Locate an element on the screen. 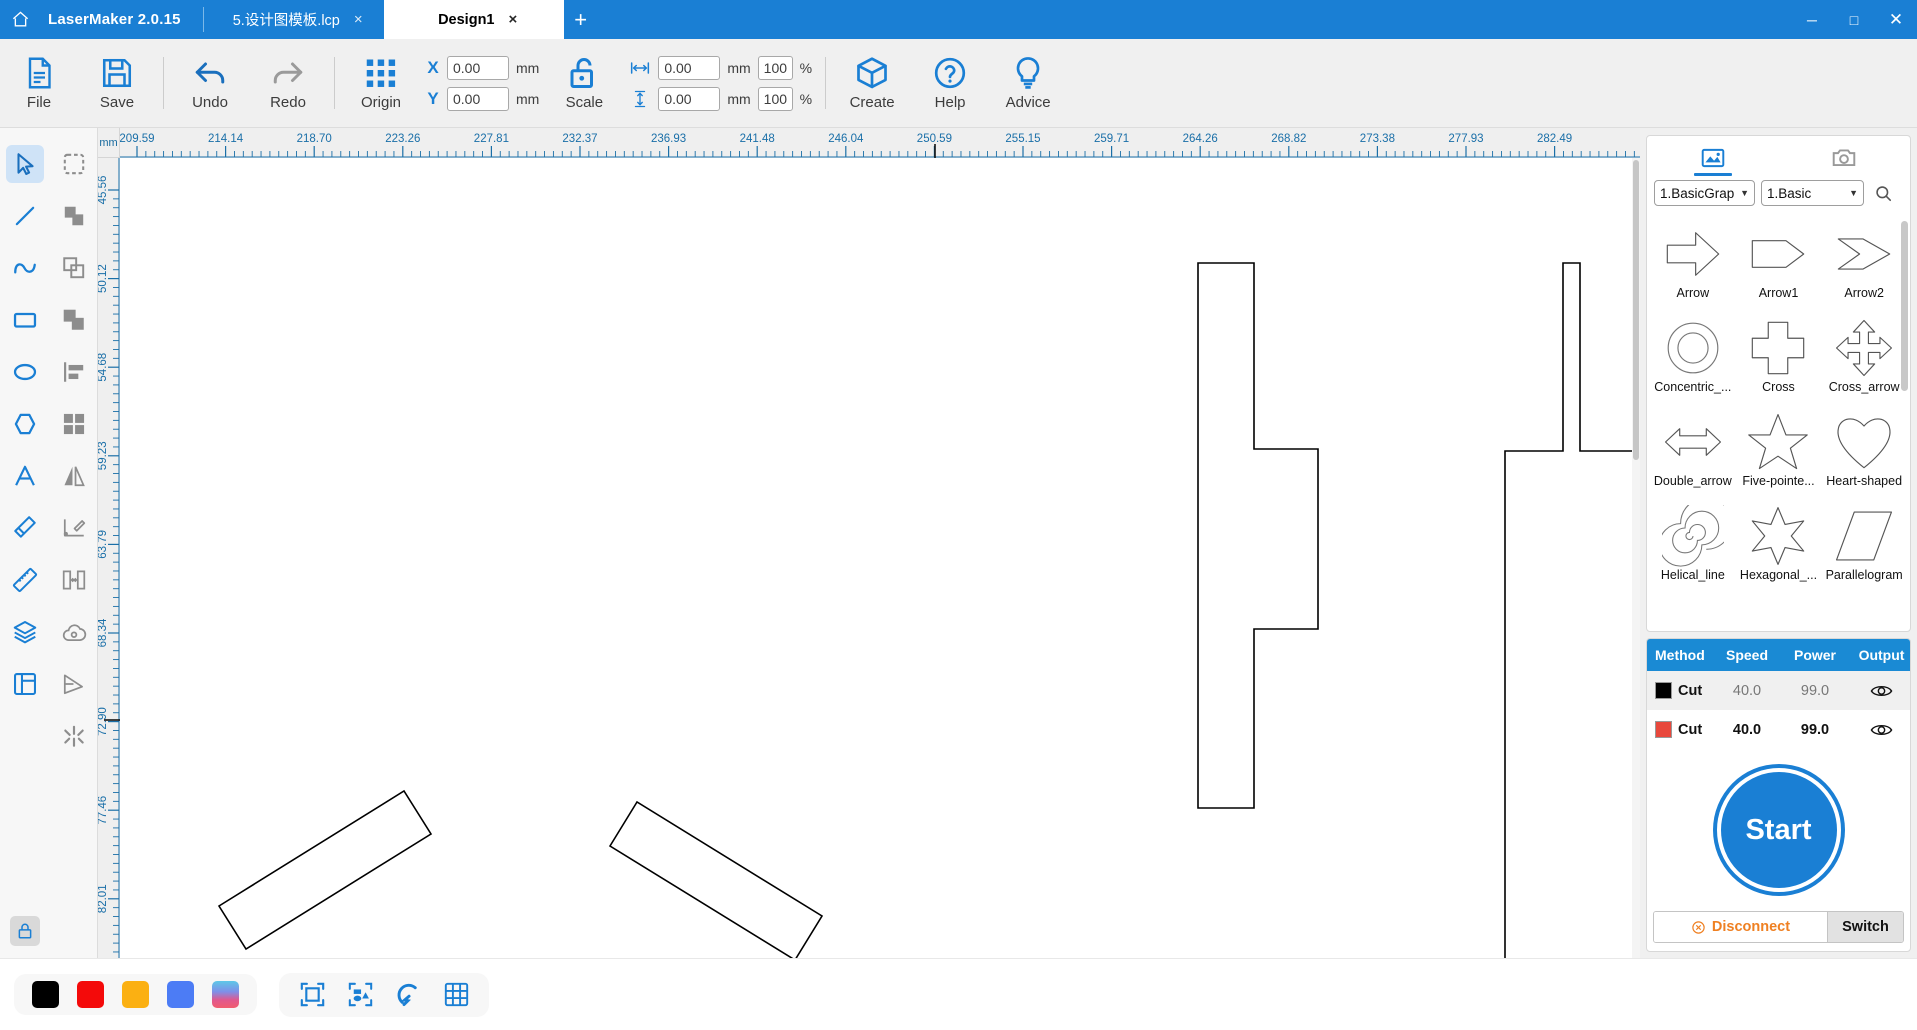 Image resolution: width=1917 pixels, height=1030 pixels. subcategory-select: 1.Basic ▼ is located at coordinates (1812, 193).